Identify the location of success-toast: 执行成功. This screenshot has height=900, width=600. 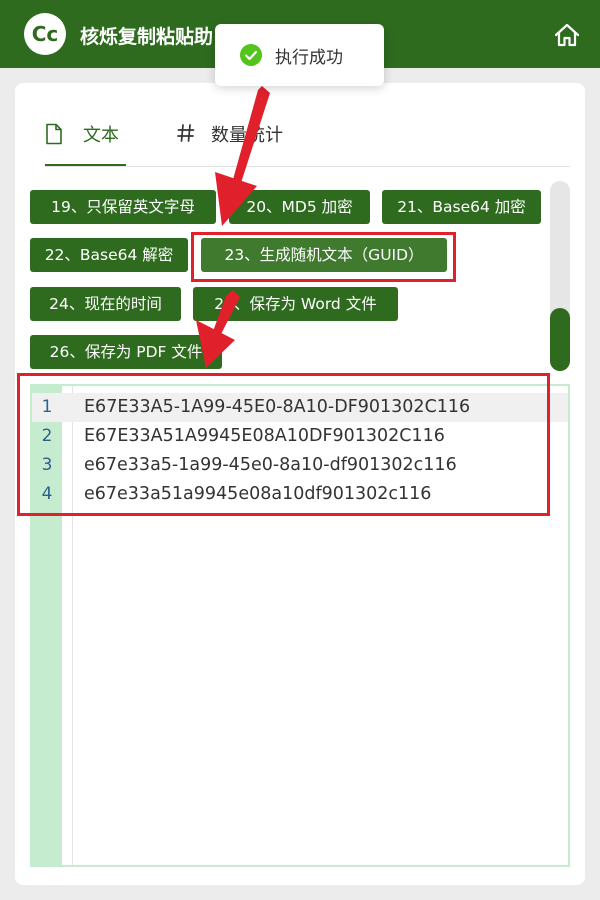
(299, 55).